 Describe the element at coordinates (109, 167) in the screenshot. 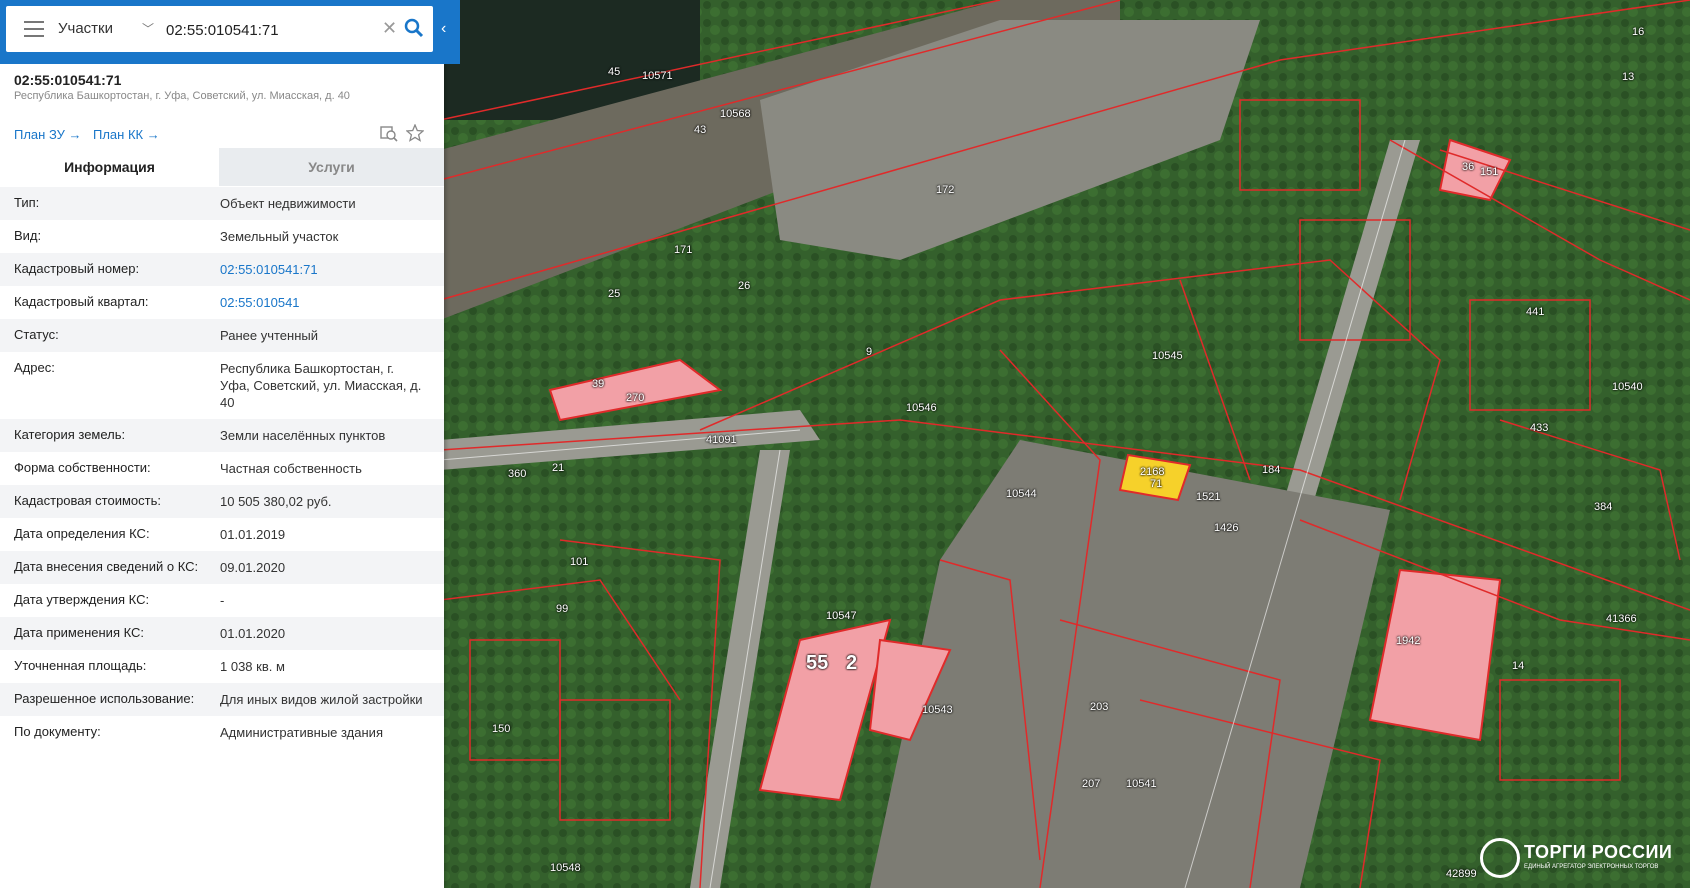

I see `tab-info: Информация` at that location.